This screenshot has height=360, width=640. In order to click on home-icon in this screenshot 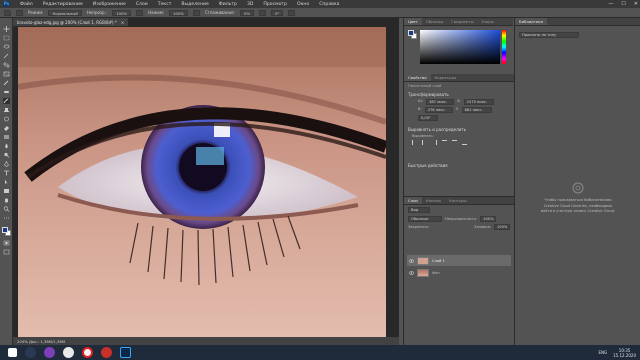, I will do `click(7, 12)`.